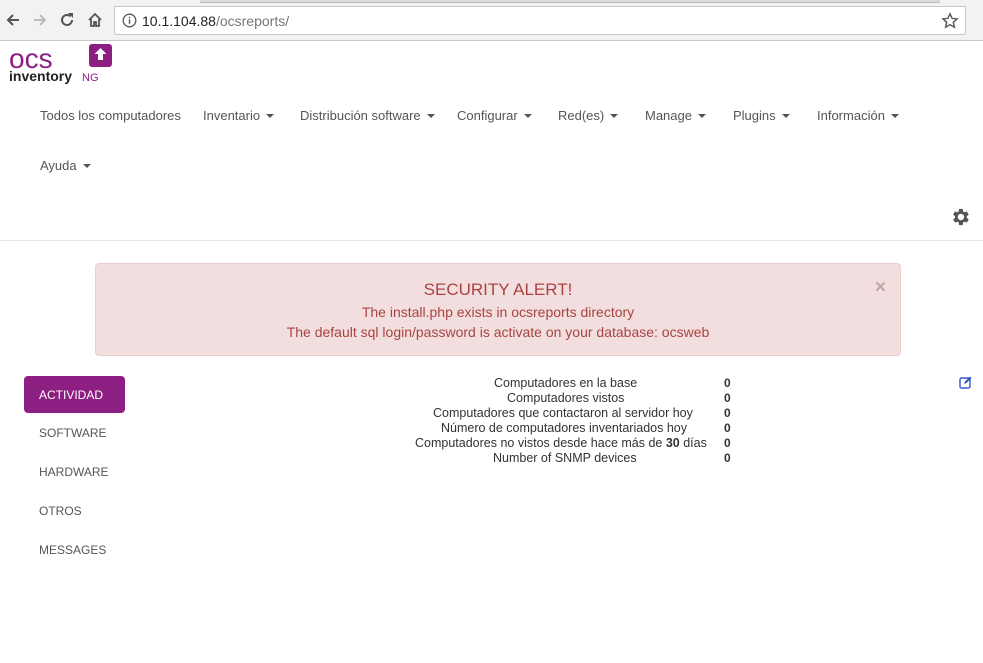 This screenshot has width=983, height=663. What do you see at coordinates (727, 428) in the screenshot?
I see `stat-value-inventariados-hoy: 0` at bounding box center [727, 428].